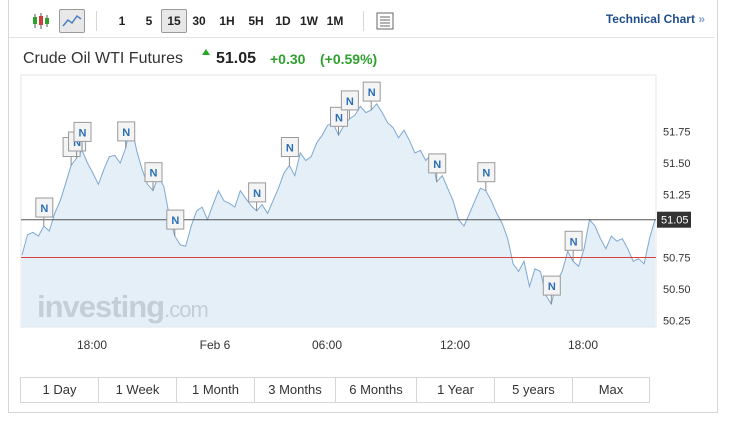  Describe the element at coordinates (456, 390) in the screenshot. I see `range-1-year-button: 1 Year` at that location.